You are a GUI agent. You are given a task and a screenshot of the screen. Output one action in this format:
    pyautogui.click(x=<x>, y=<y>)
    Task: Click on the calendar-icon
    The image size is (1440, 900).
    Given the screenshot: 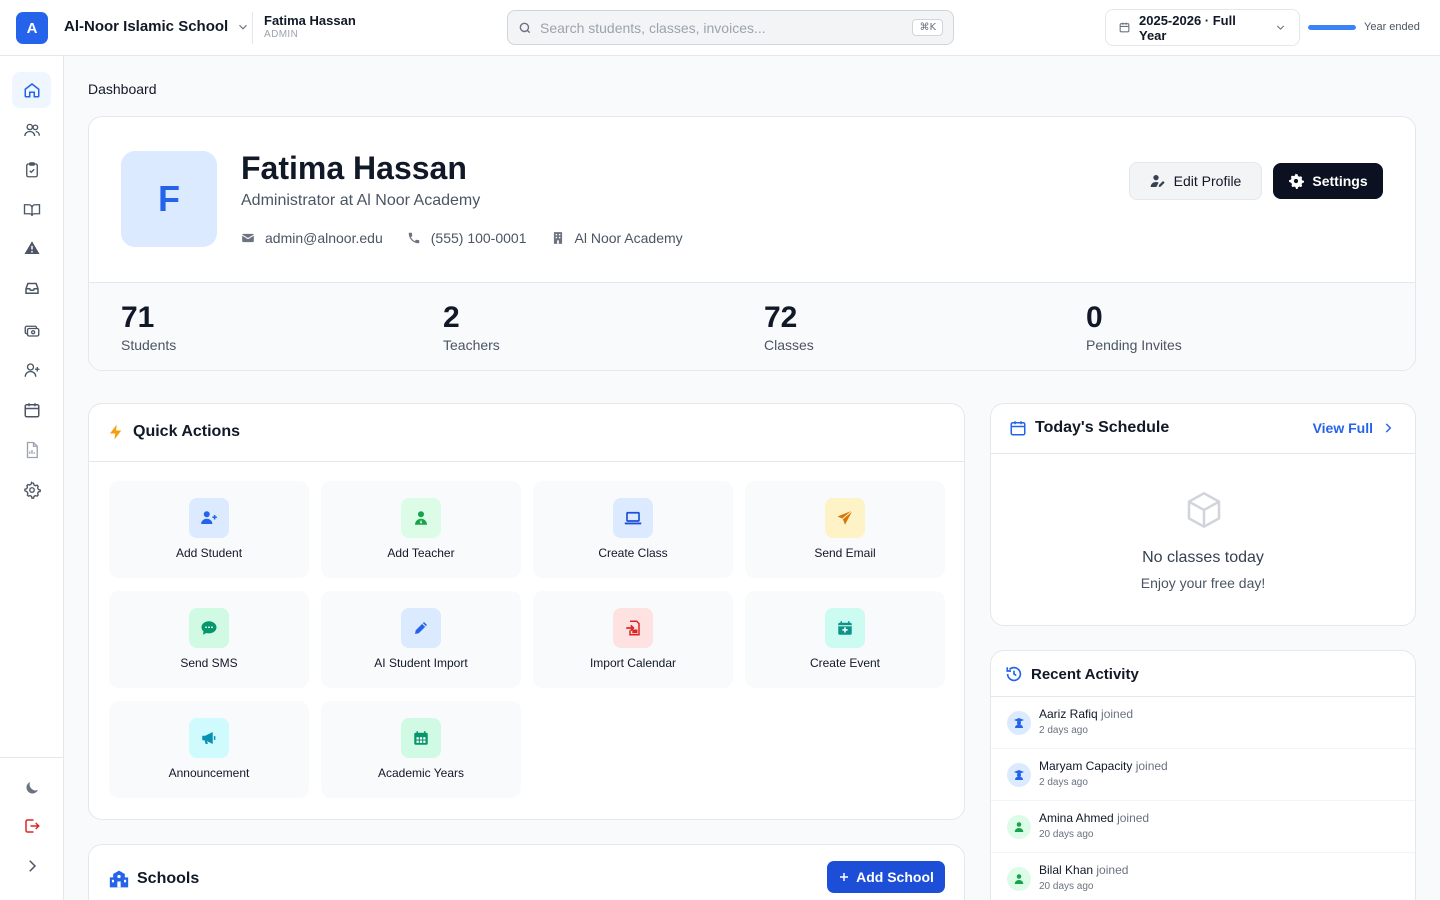 What is the action you would take?
    pyautogui.click(x=1124, y=27)
    